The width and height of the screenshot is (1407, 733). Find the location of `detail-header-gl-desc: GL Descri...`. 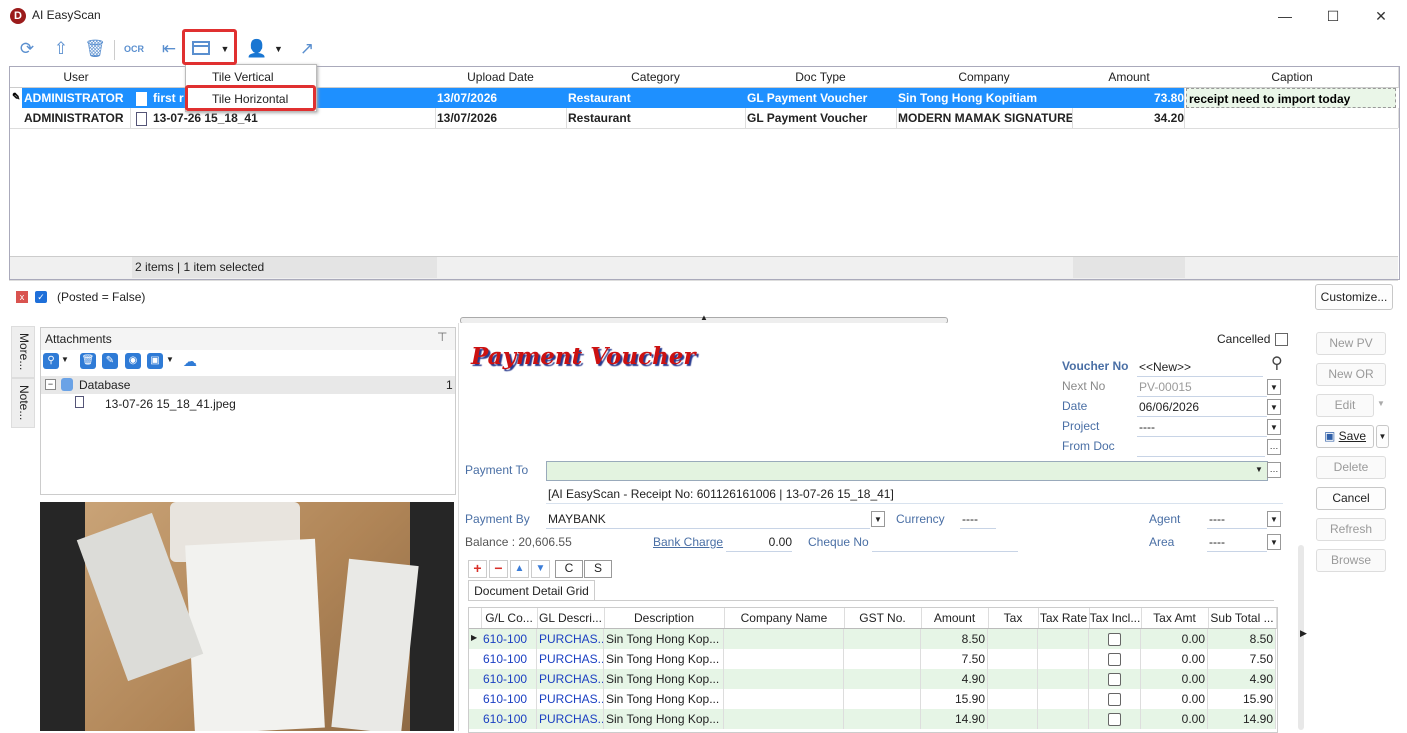

detail-header-gl-desc: GL Descri... is located at coordinates (571, 618).